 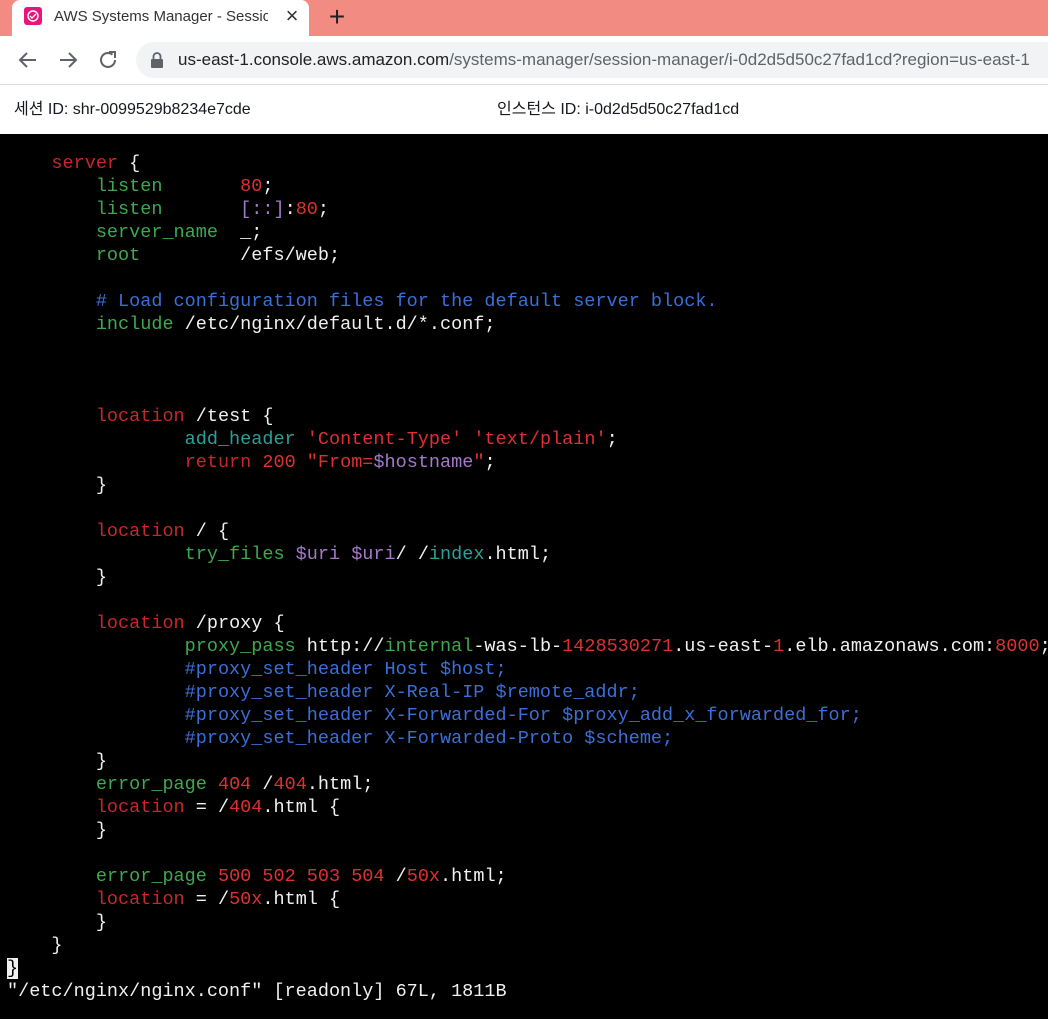 I want to click on terminal-line: error_page 404 /404.html;, so click(x=527, y=784).